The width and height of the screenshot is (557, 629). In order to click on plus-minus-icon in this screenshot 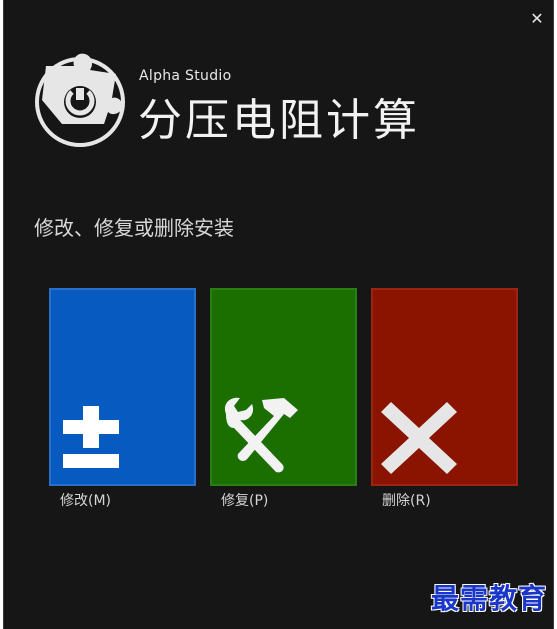, I will do `click(91, 437)`.